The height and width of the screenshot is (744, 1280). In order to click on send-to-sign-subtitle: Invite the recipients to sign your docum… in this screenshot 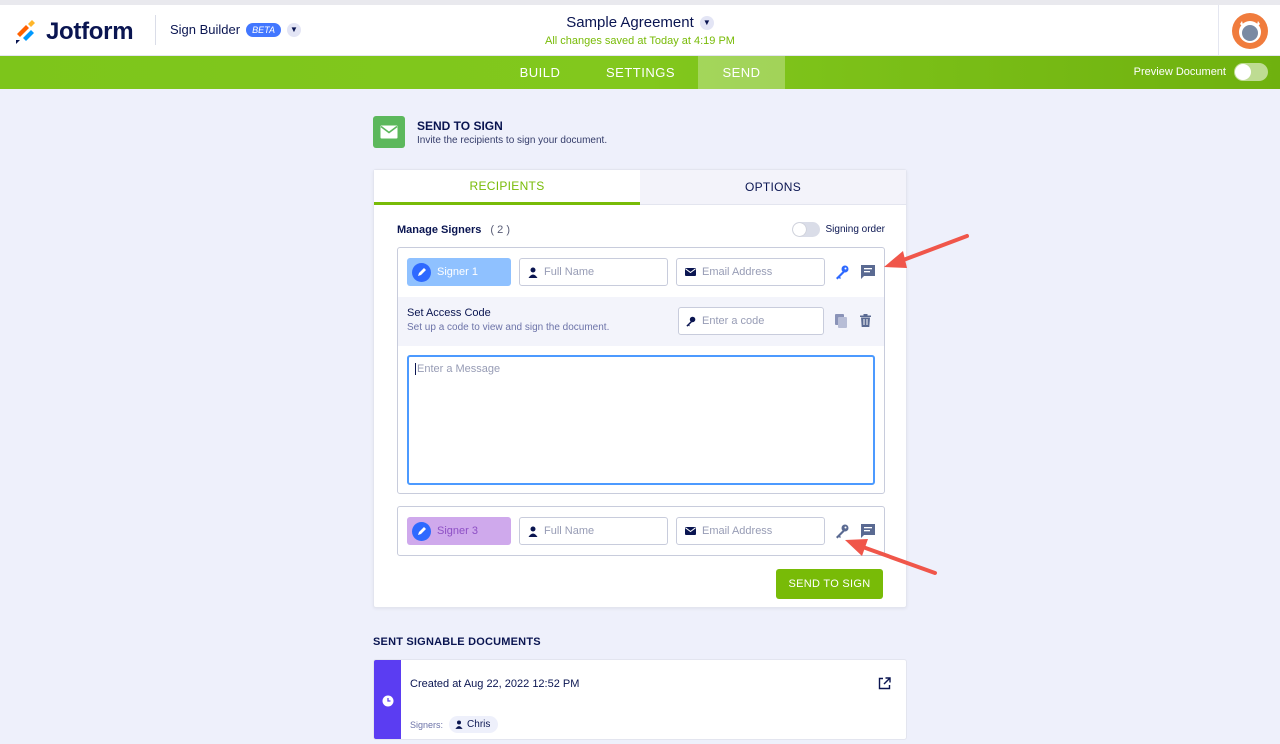, I will do `click(512, 140)`.